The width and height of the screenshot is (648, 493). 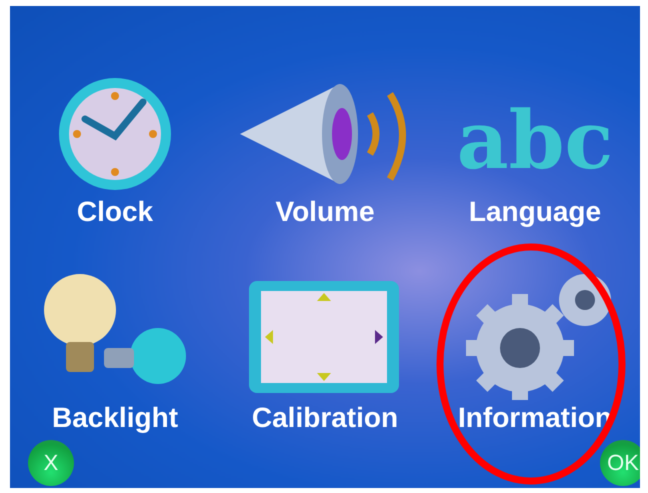 What do you see at coordinates (535, 418) in the screenshot?
I see `menu-label: Information` at bounding box center [535, 418].